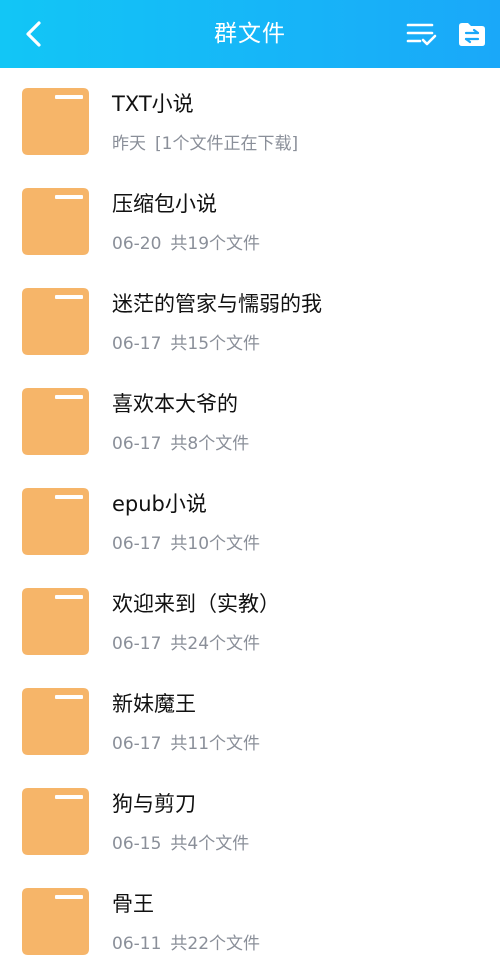 This screenshot has width=500, height=974. What do you see at coordinates (250, 918) in the screenshot?
I see `list-item: 骨王 06-11 共22个文件` at bounding box center [250, 918].